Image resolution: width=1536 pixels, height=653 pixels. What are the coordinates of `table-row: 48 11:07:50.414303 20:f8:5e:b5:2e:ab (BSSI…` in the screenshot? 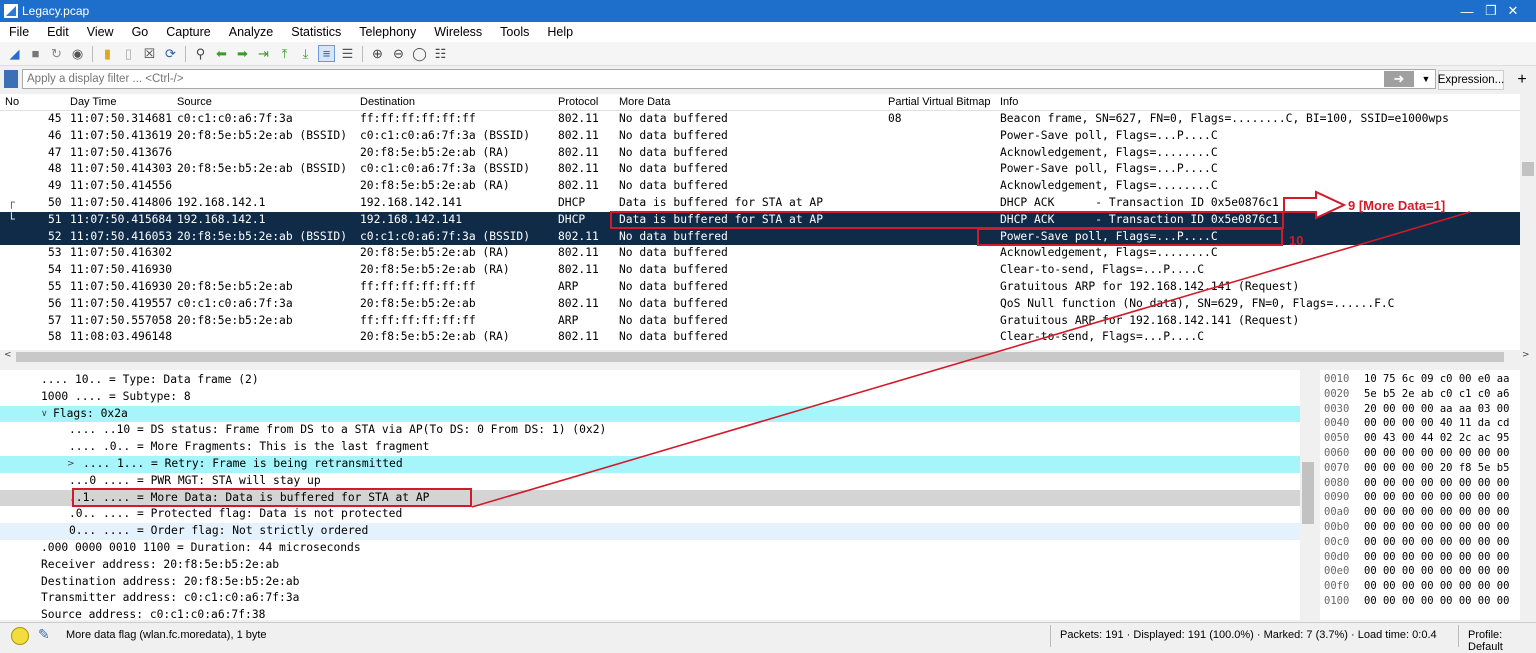 It's located at (760, 169).